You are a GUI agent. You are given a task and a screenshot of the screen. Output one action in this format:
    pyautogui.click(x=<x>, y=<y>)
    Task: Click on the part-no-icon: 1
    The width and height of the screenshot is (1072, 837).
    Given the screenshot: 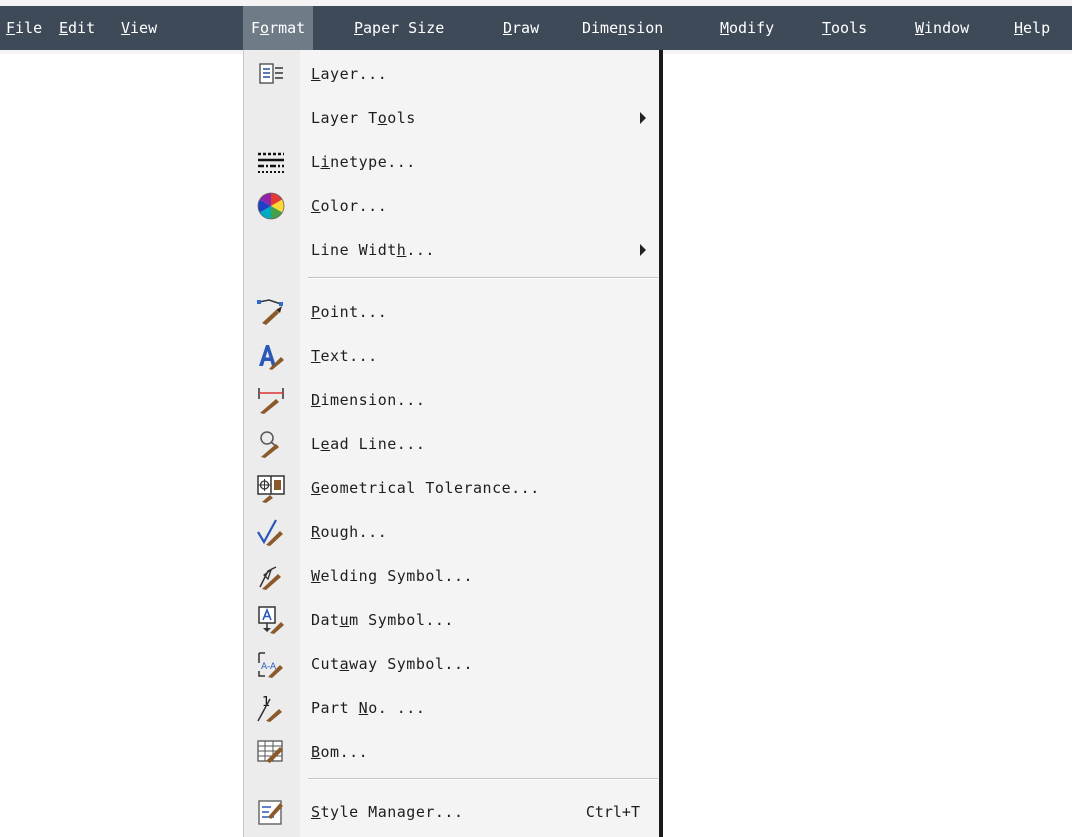 What is the action you would take?
    pyautogui.click(x=269, y=708)
    